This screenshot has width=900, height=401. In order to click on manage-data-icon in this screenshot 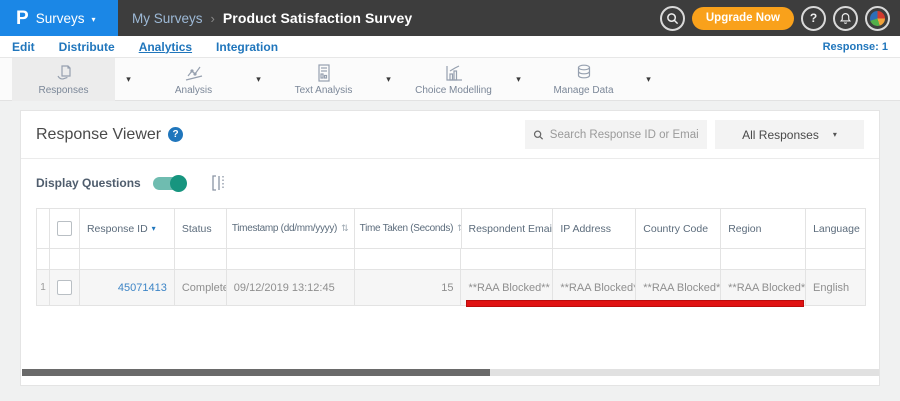, I will do `click(583, 71)`.